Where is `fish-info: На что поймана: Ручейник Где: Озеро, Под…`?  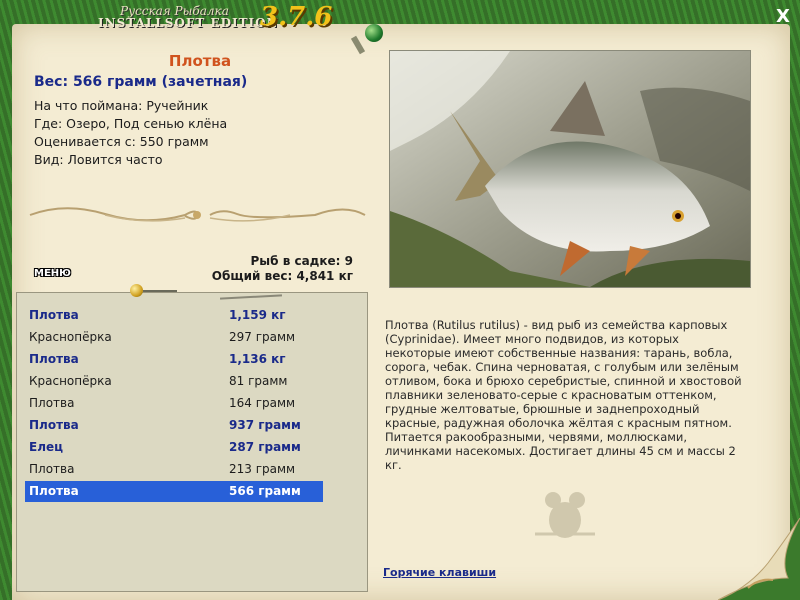
fish-info: На что поймана: Ручейник Где: Озеро, Под… is located at coordinates (130, 133).